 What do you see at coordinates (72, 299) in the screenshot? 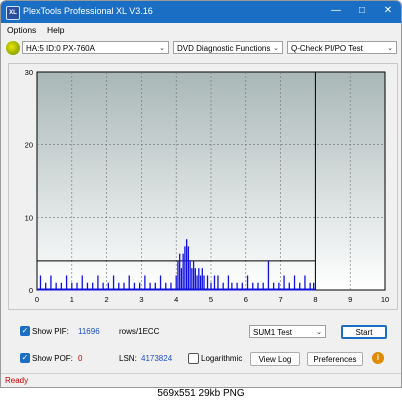
I see `x-tick-label: 1` at bounding box center [72, 299].